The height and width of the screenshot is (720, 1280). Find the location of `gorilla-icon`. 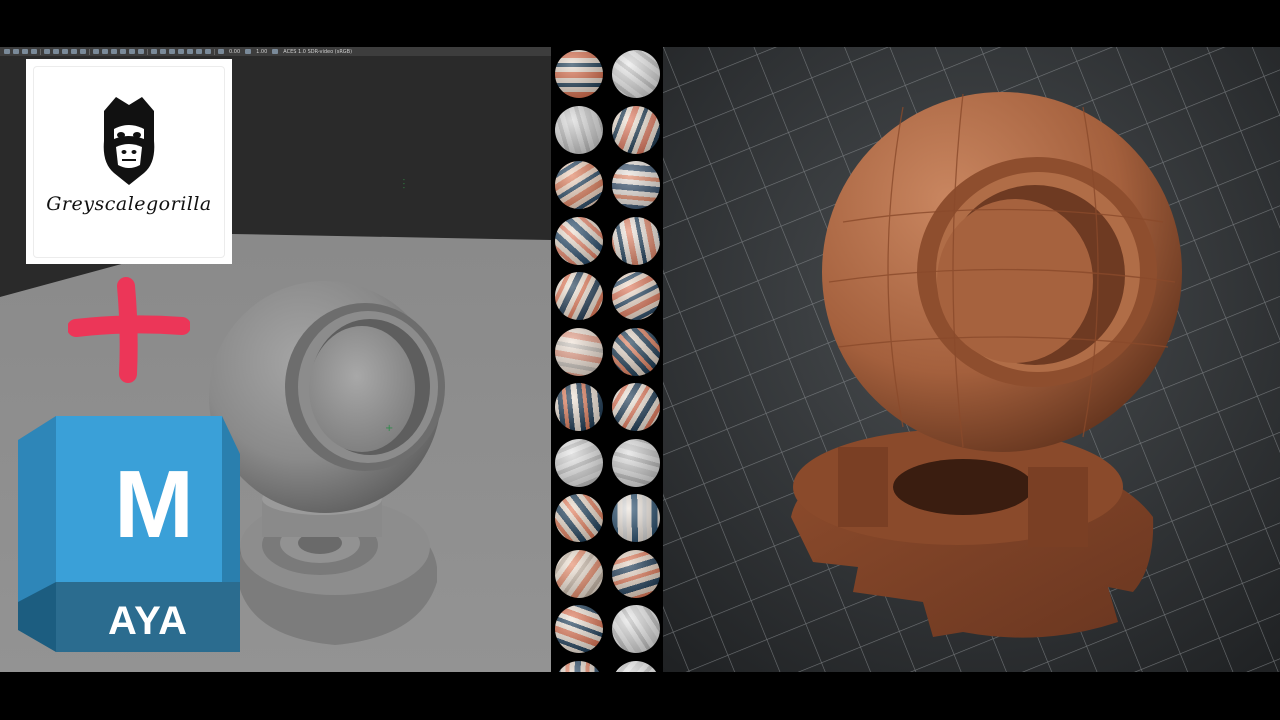

gorilla-icon is located at coordinates (129, 141).